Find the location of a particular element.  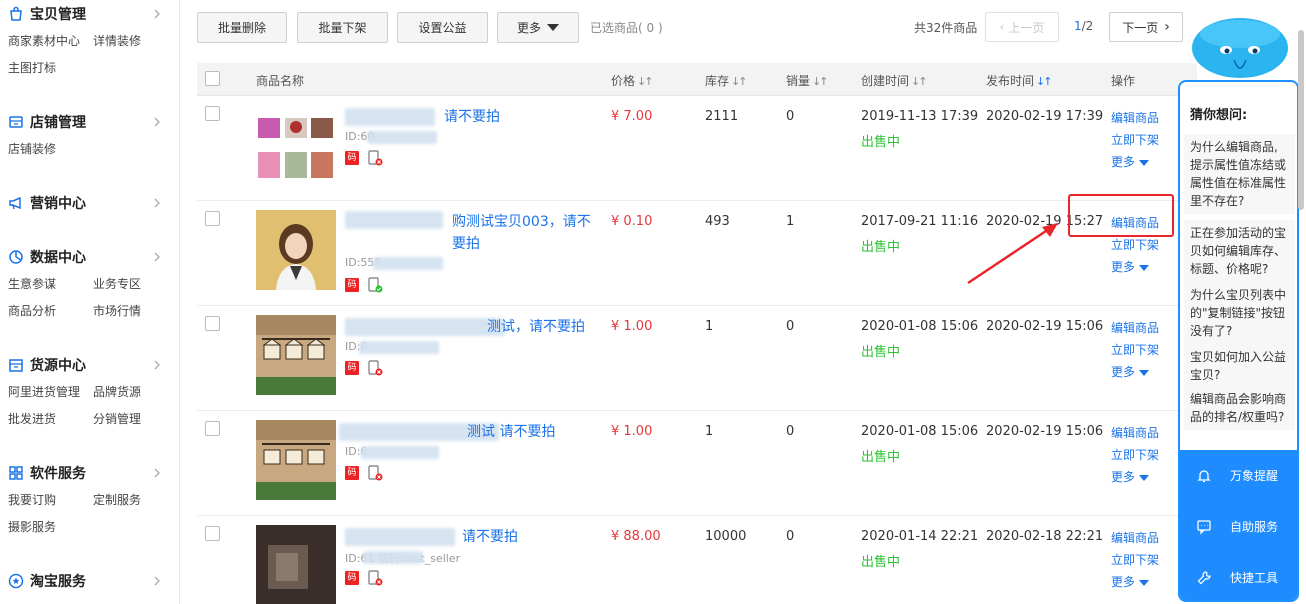

sidebar-item-custom-service: 定制服务 is located at coordinates (135, 500).